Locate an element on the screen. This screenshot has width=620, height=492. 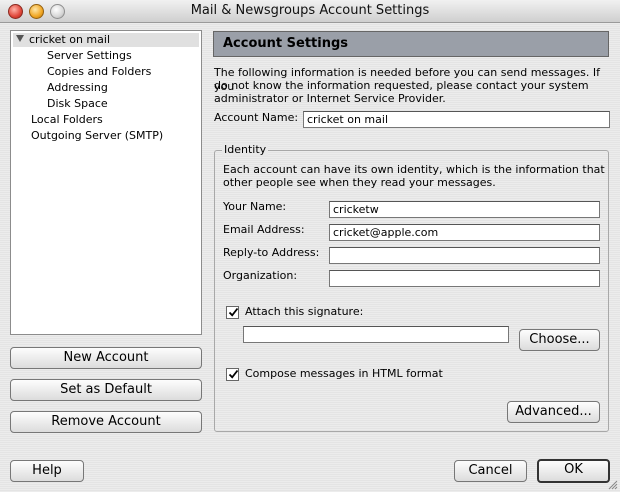
tree-item-account: cricket on mail is located at coordinates (69, 39).